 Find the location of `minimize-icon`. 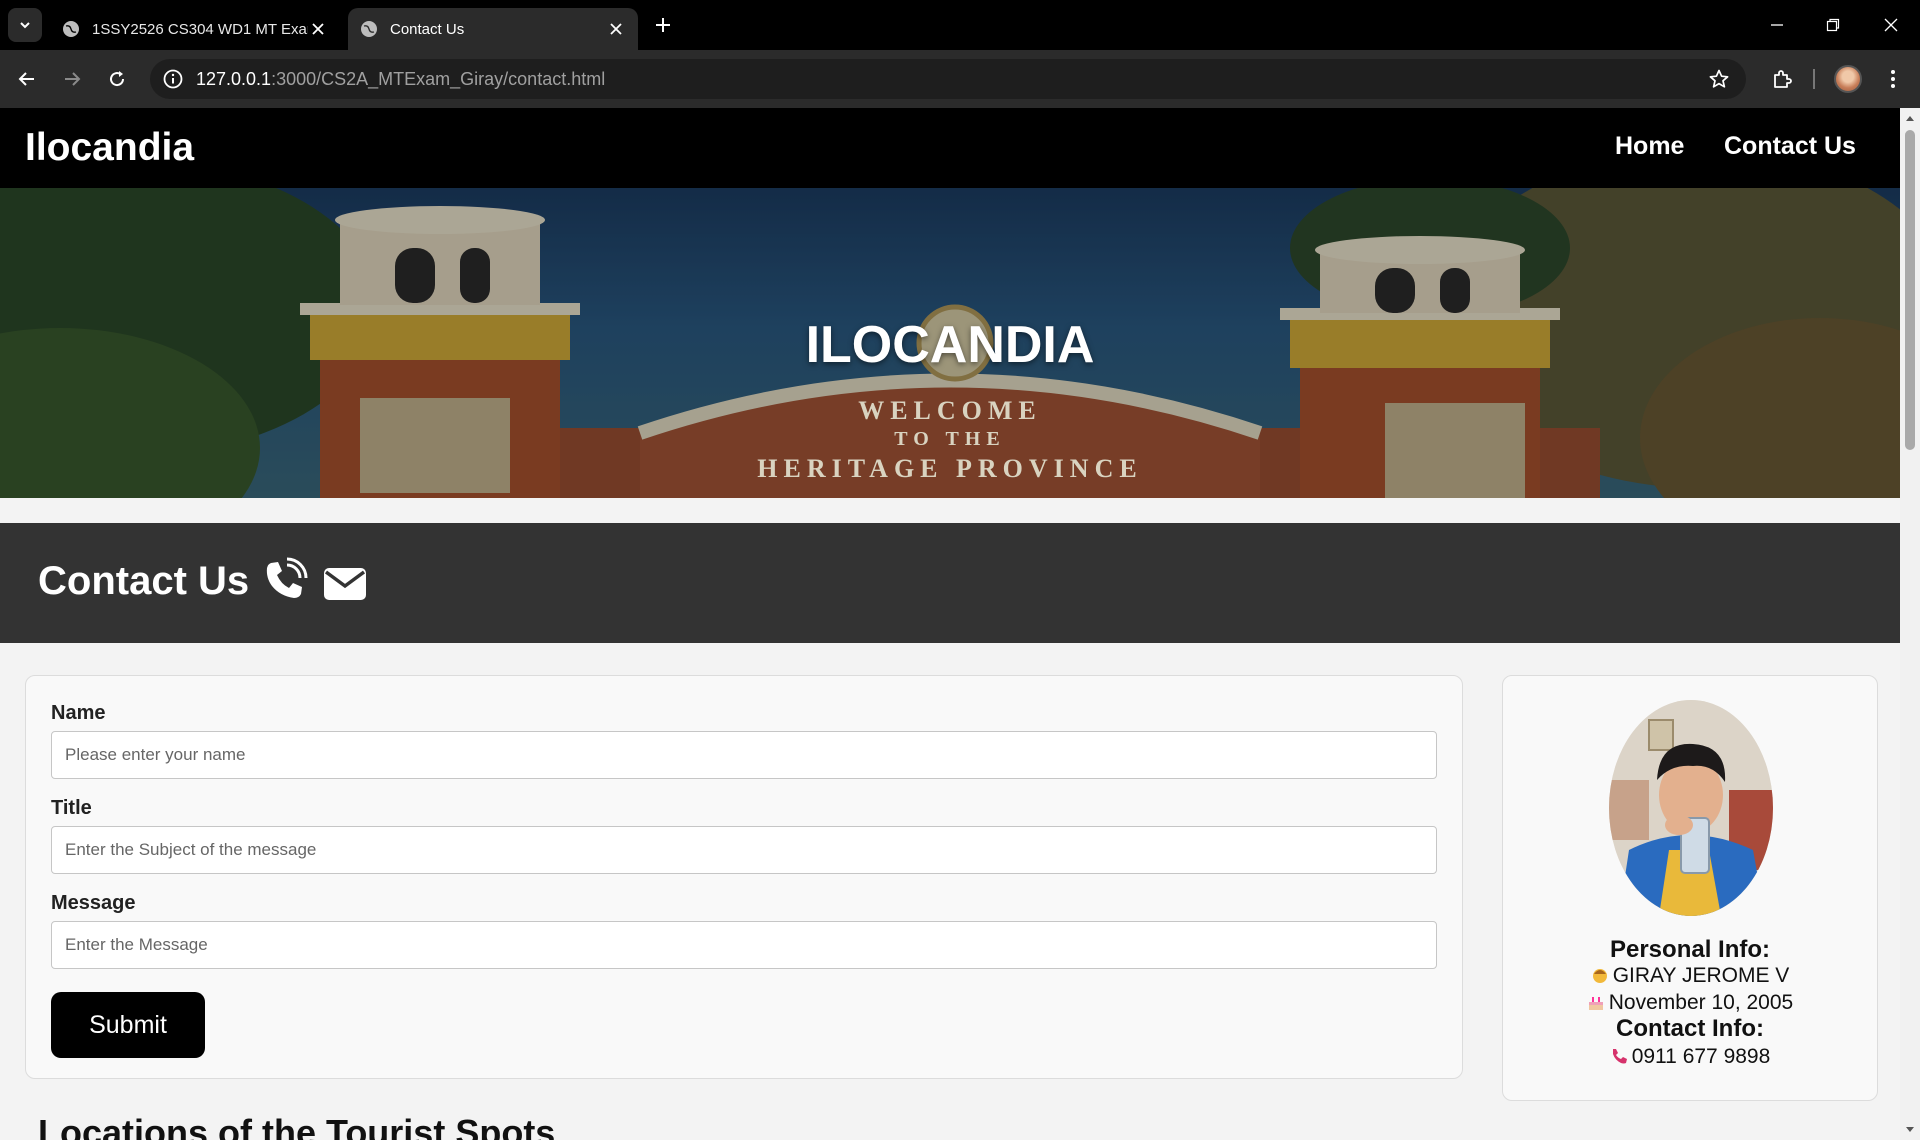

minimize-icon is located at coordinates (1777, 25).